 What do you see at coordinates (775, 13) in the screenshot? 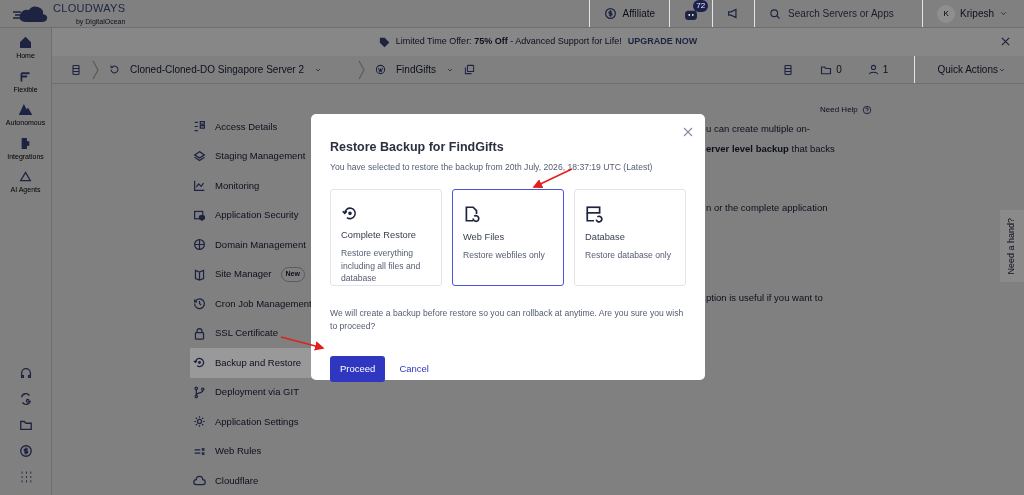
I see `search-icon` at bounding box center [775, 13].